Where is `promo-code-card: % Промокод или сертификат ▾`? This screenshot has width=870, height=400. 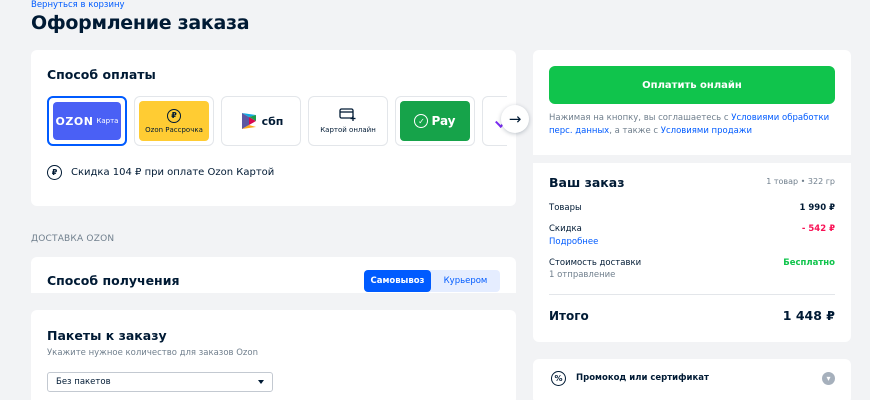
promo-code-card: % Промокод или сертификат ▾ is located at coordinates (692, 379).